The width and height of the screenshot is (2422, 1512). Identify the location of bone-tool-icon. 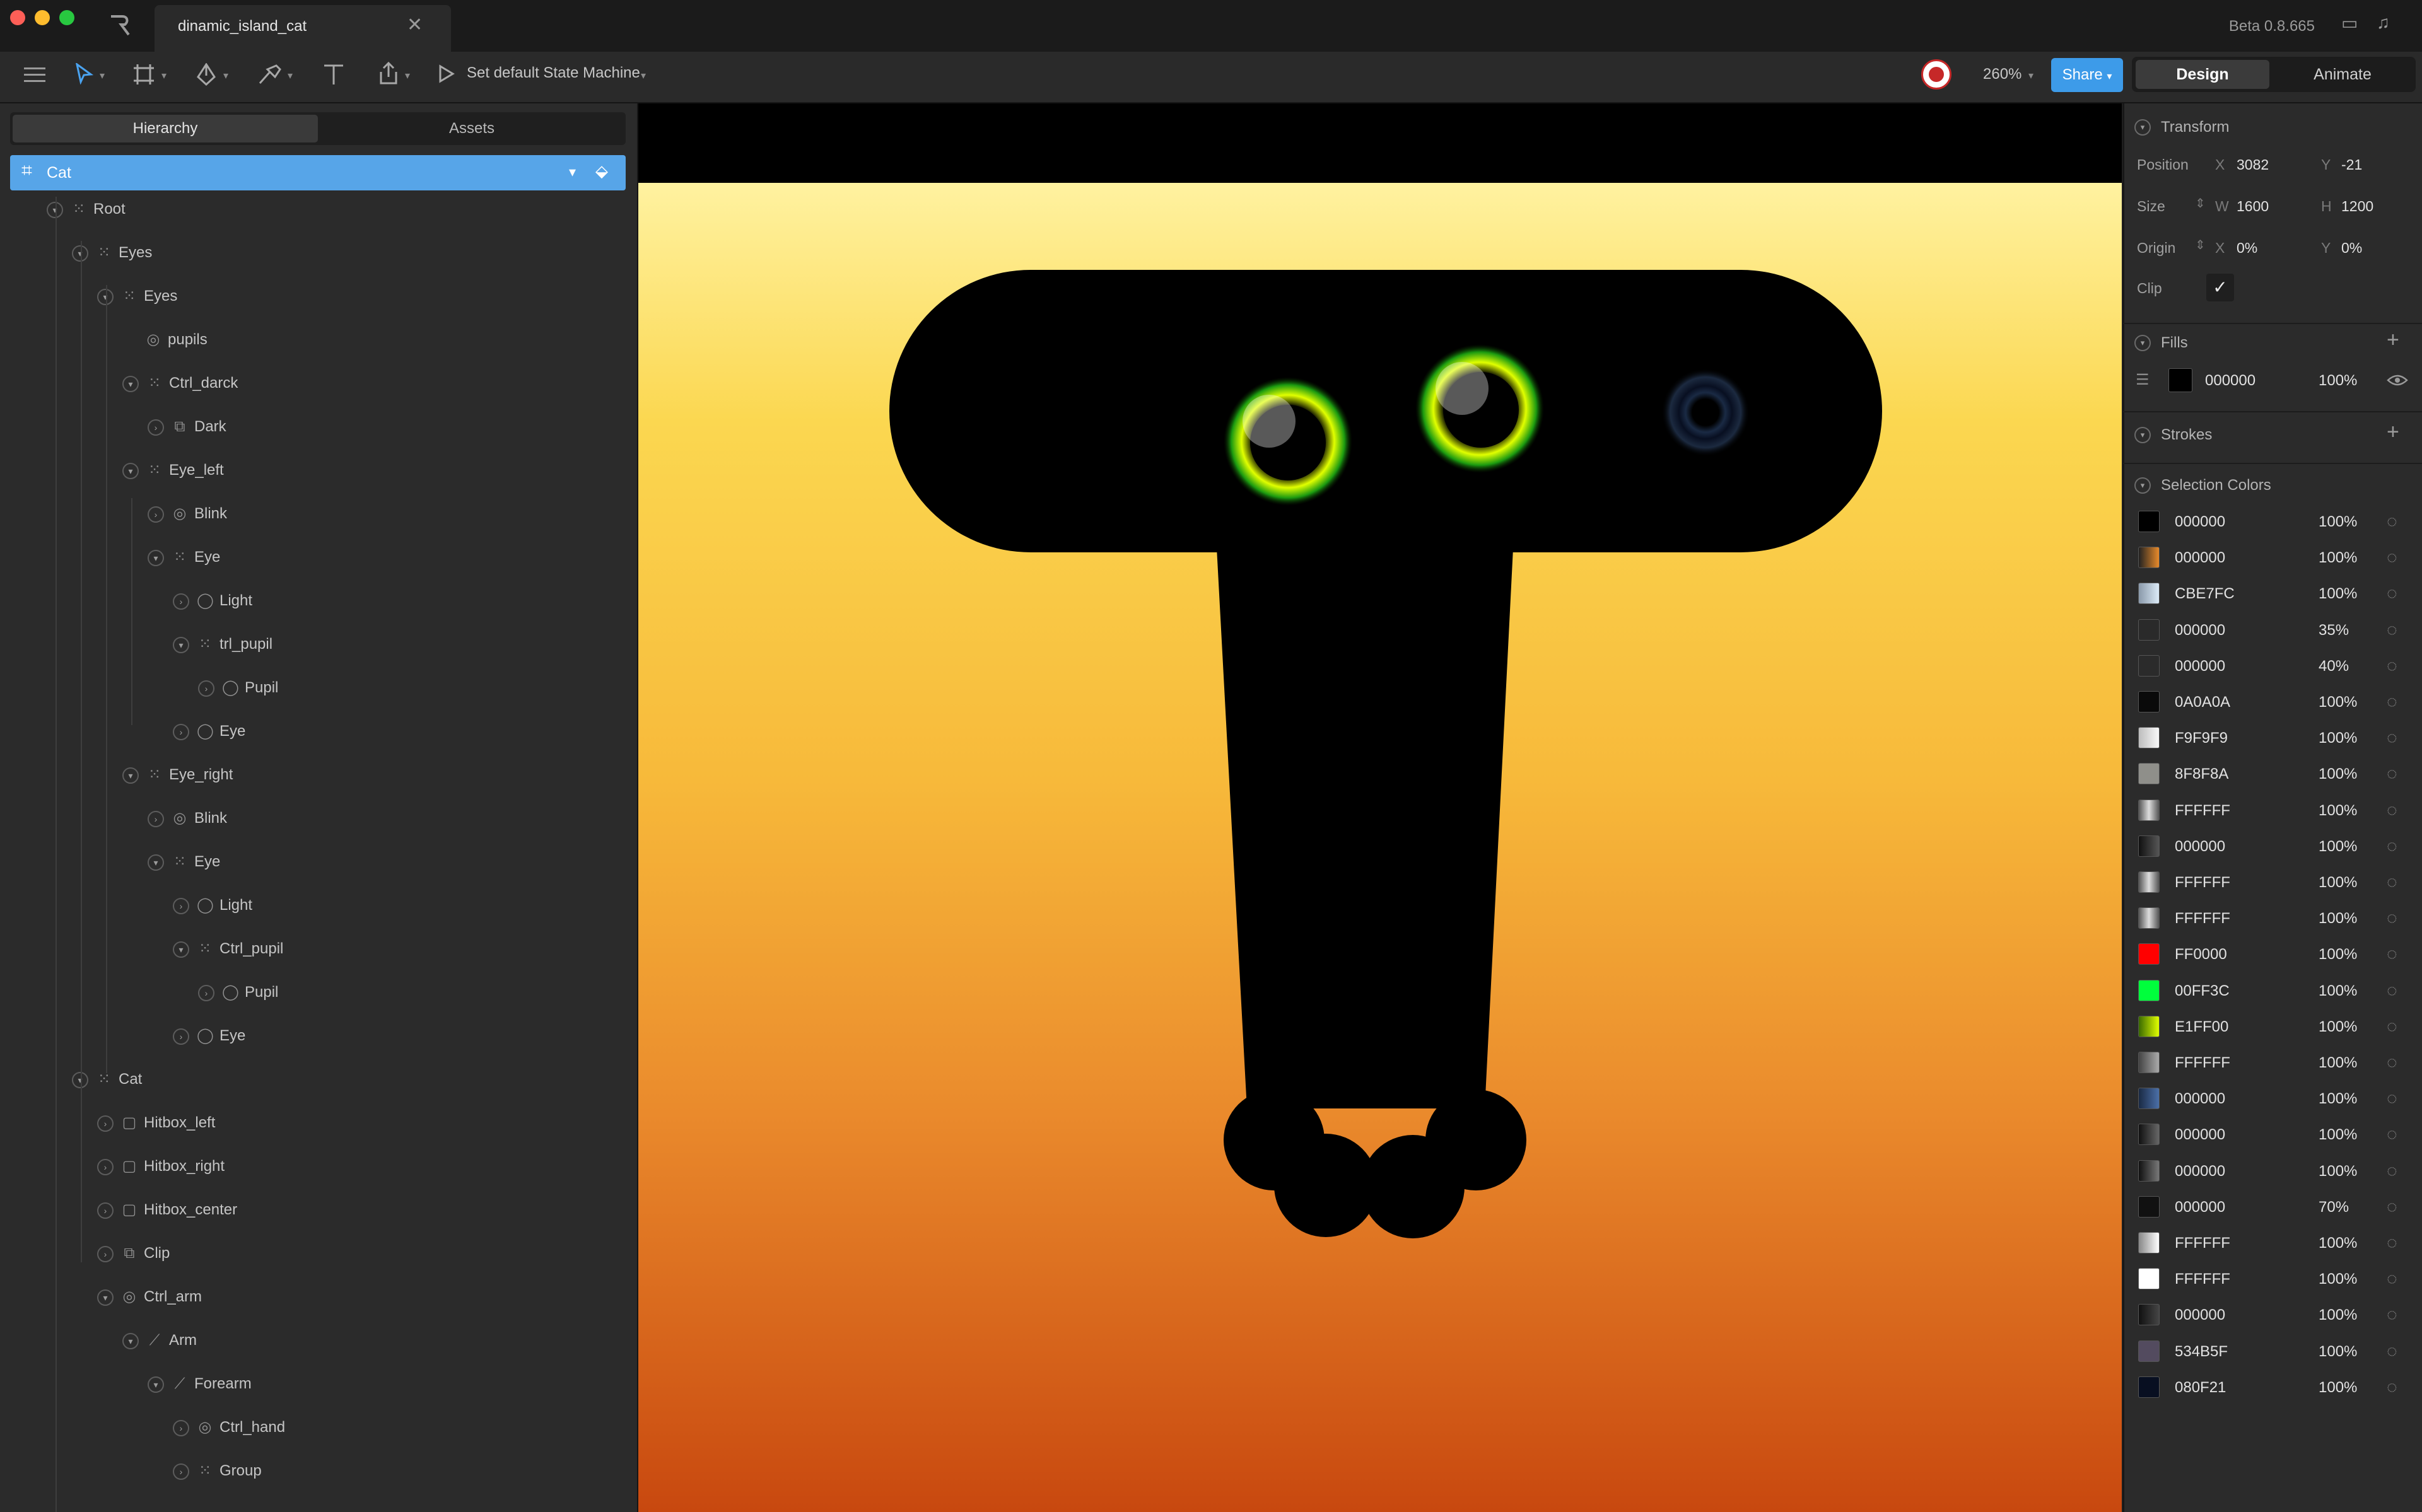
(270, 74).